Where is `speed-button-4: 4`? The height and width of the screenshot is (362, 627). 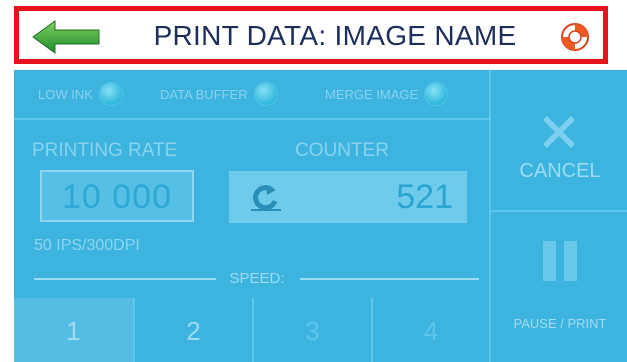 speed-button-4: 4 is located at coordinates (431, 330).